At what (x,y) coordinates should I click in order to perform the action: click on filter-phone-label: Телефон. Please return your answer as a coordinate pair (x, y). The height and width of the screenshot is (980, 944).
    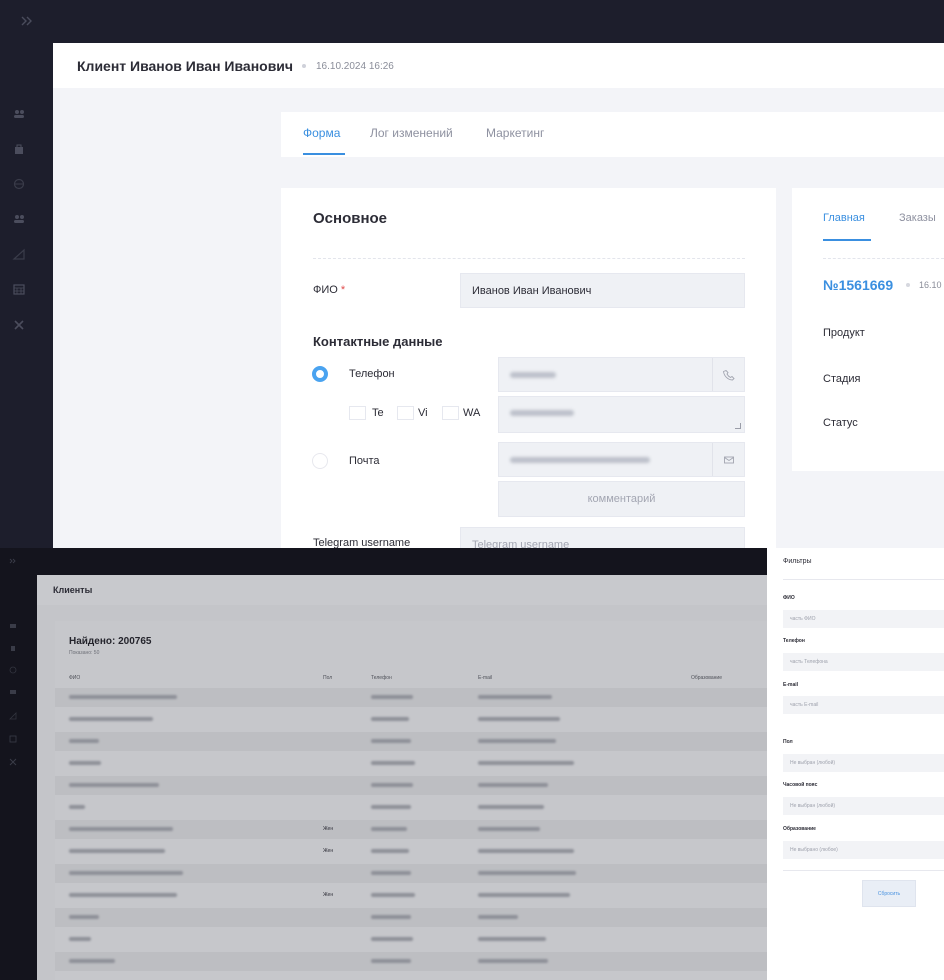
    Looking at the image, I should click on (794, 641).